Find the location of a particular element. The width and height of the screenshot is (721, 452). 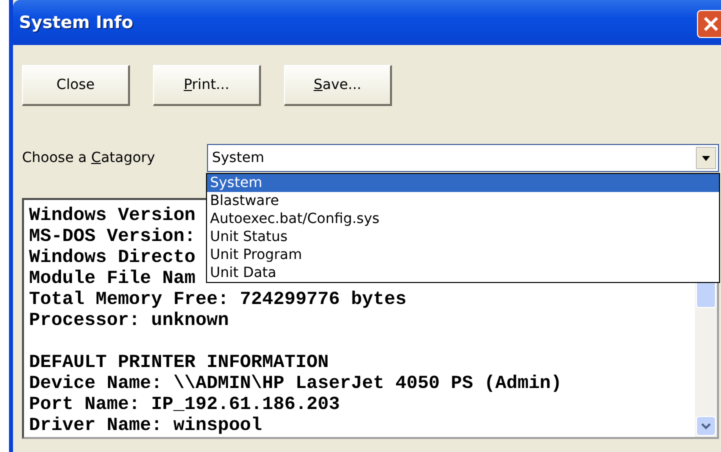

category-dropdown: System is located at coordinates (463, 158).